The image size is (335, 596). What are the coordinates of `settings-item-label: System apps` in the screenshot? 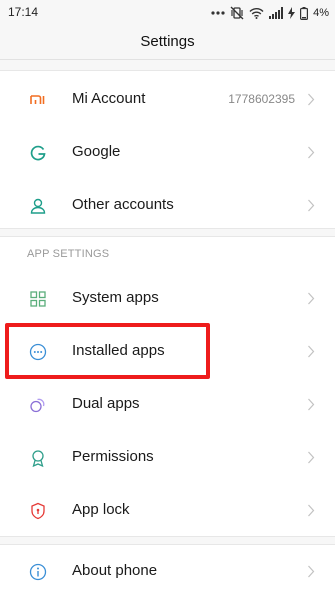 It's located at (115, 297).